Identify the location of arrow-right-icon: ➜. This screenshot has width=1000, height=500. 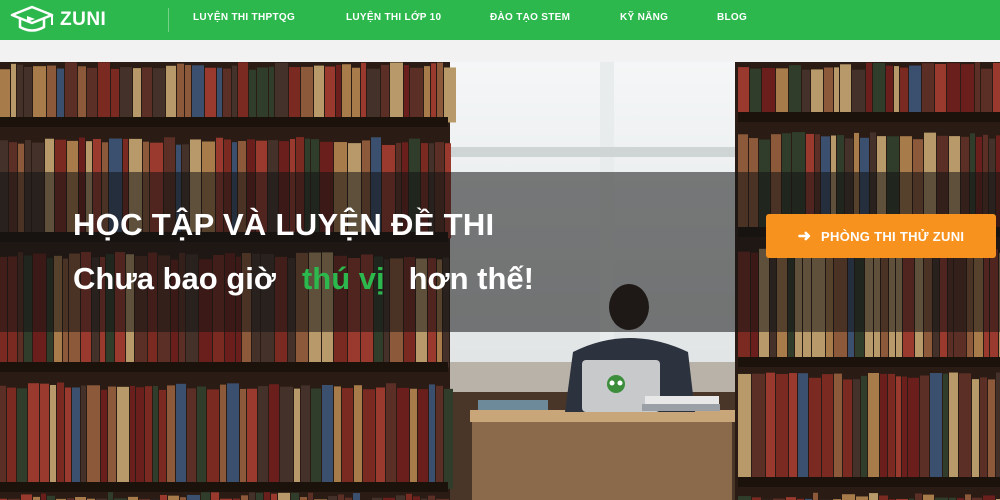
(804, 236).